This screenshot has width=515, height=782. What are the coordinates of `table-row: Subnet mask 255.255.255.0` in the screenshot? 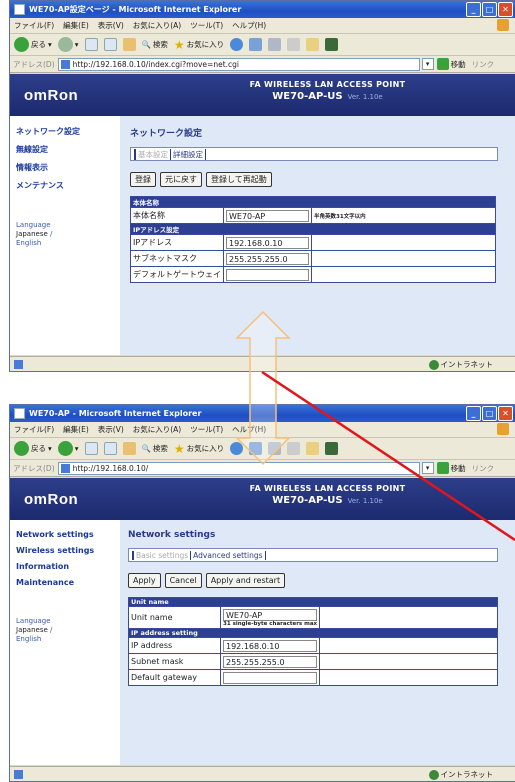 It's located at (313, 661).